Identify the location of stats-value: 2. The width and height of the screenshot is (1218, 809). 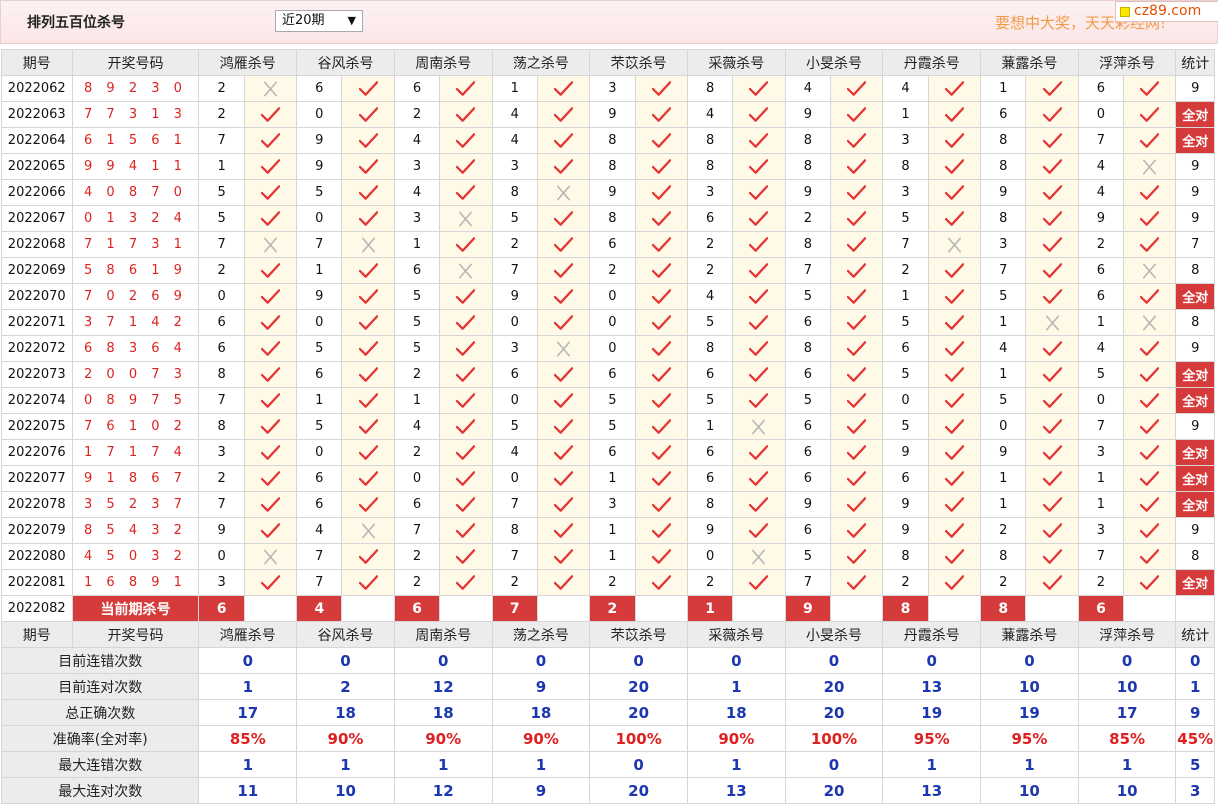
(345, 686).